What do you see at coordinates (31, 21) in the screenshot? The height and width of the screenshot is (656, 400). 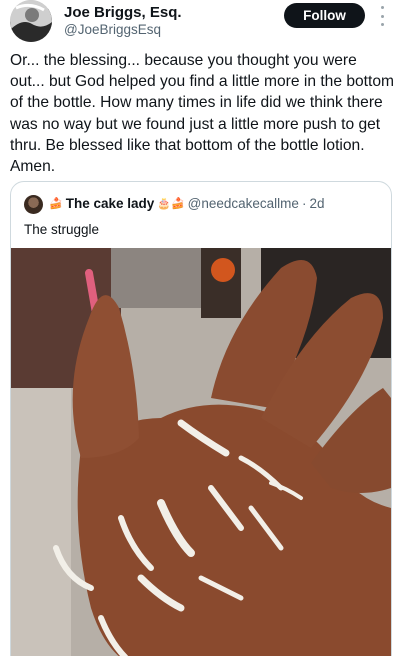 I see `profile-photo-icon` at bounding box center [31, 21].